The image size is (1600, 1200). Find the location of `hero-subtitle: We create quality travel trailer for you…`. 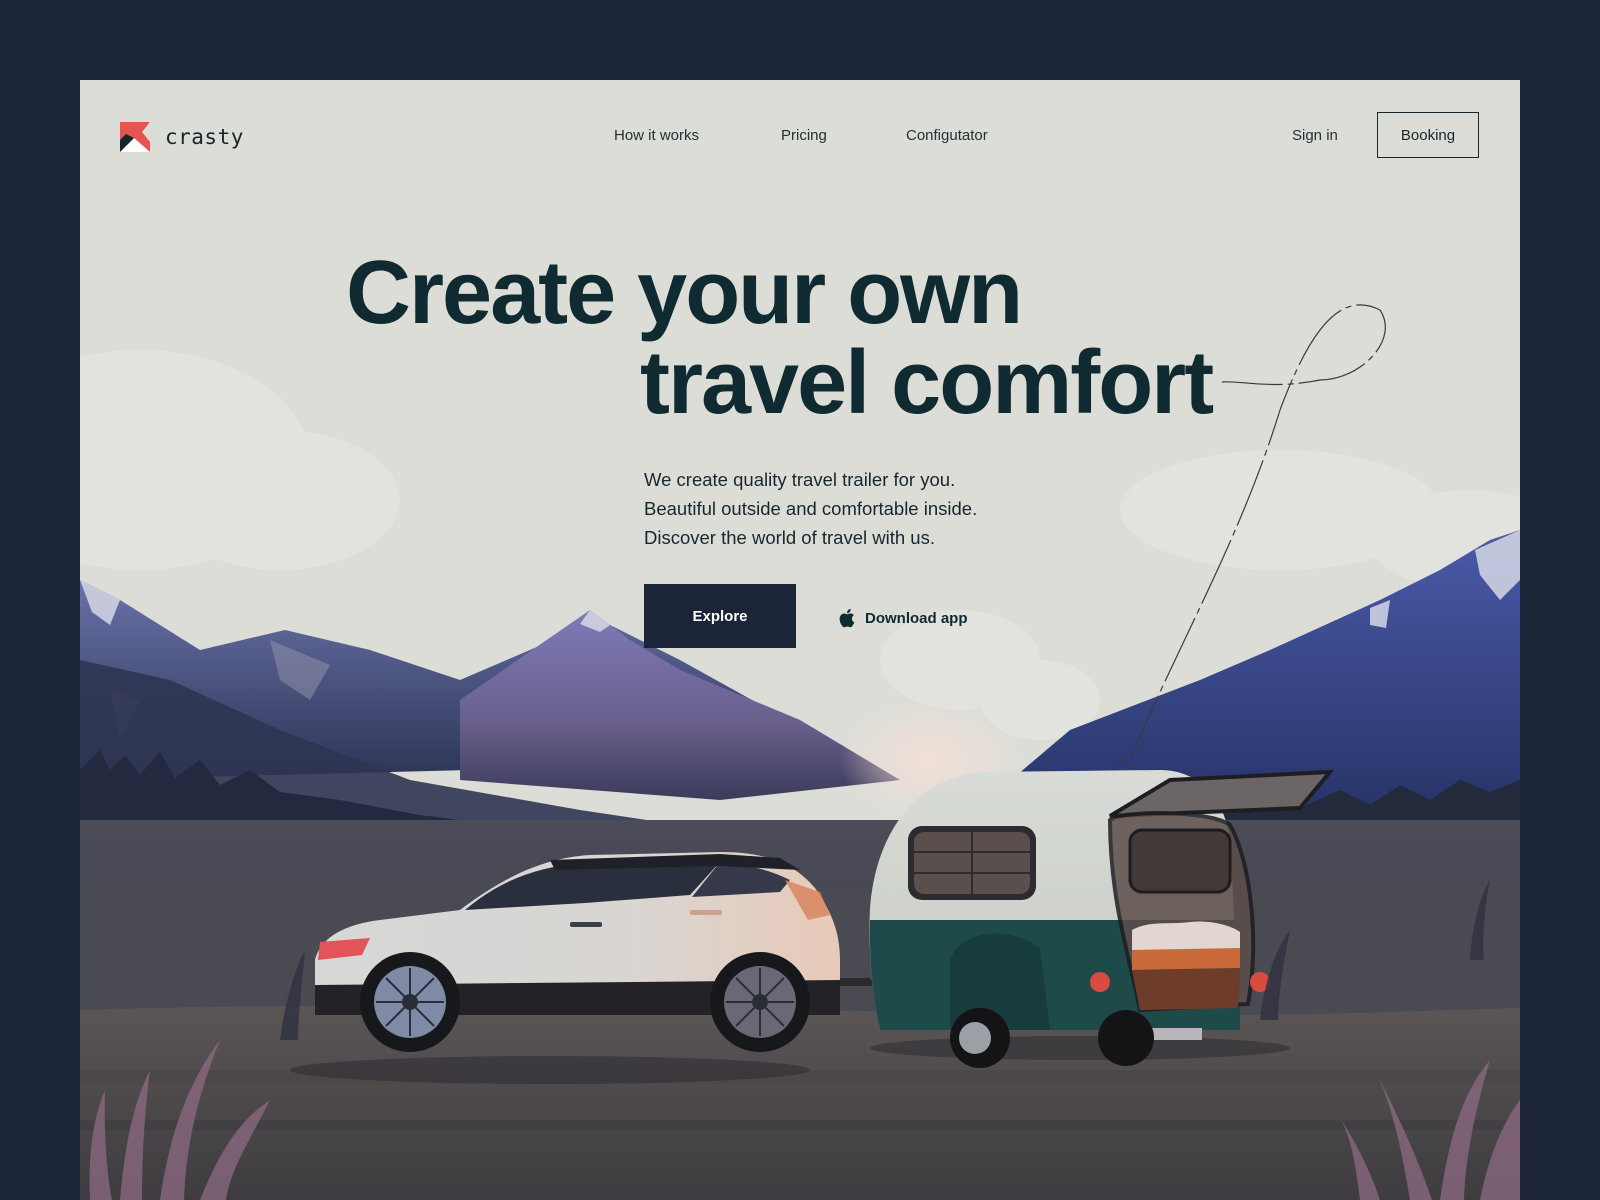

hero-subtitle: We create quality travel trailer for you… is located at coordinates (810, 508).